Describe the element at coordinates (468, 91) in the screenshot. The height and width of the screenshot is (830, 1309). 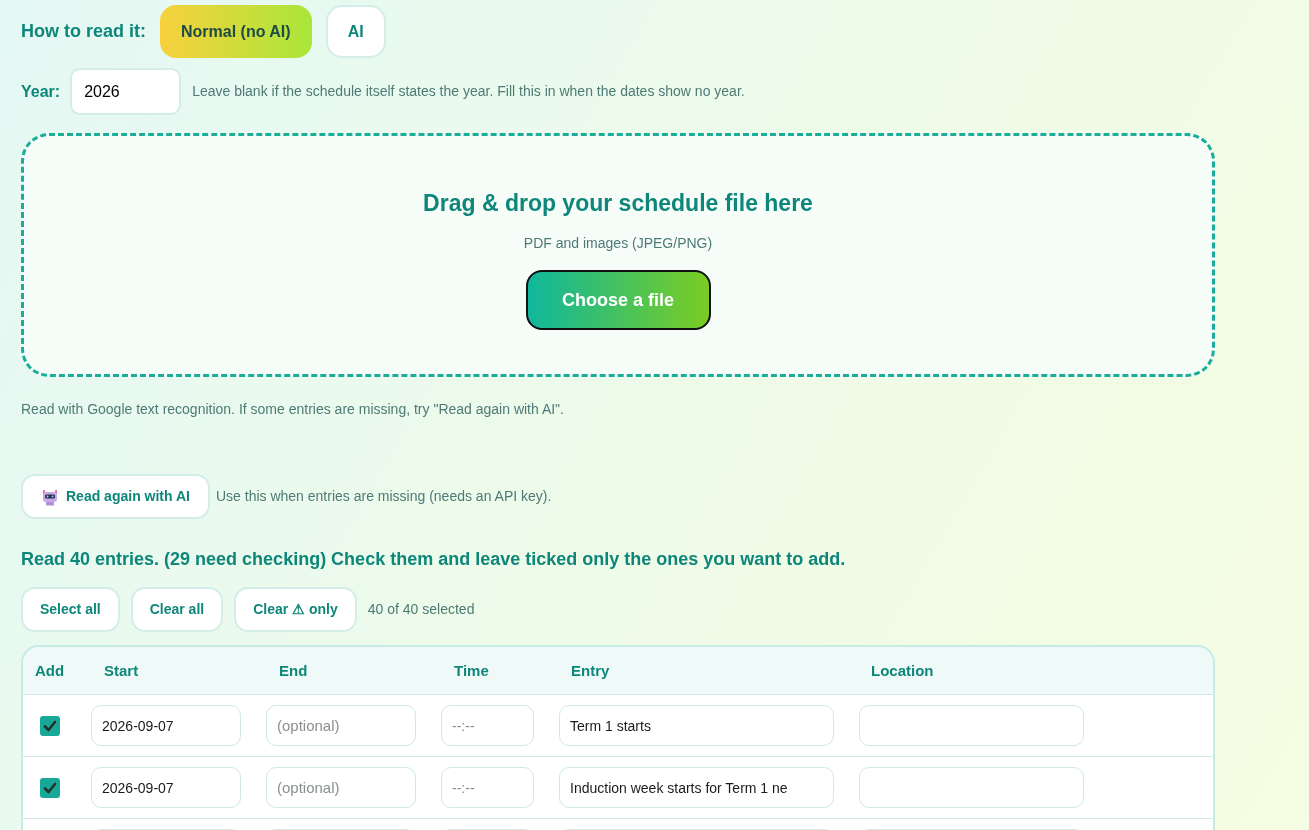
I see `year-hint: Leave blank if the schedule itself states the year. Fill this in when the dates show no year.` at that location.